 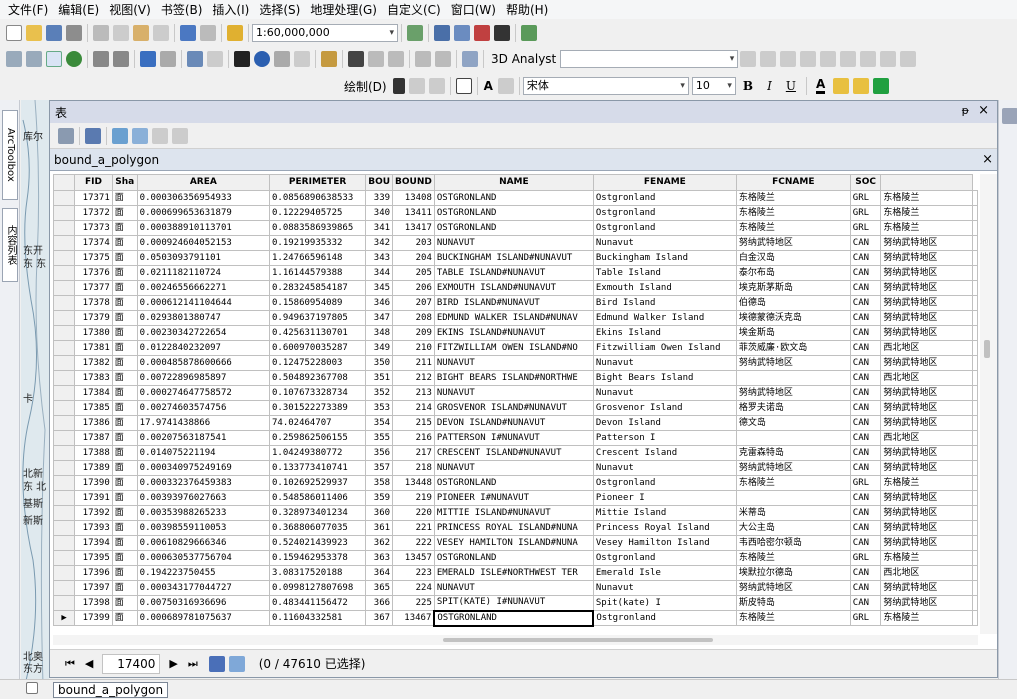 I want to click on find-route-icon, so click(x=376, y=59).